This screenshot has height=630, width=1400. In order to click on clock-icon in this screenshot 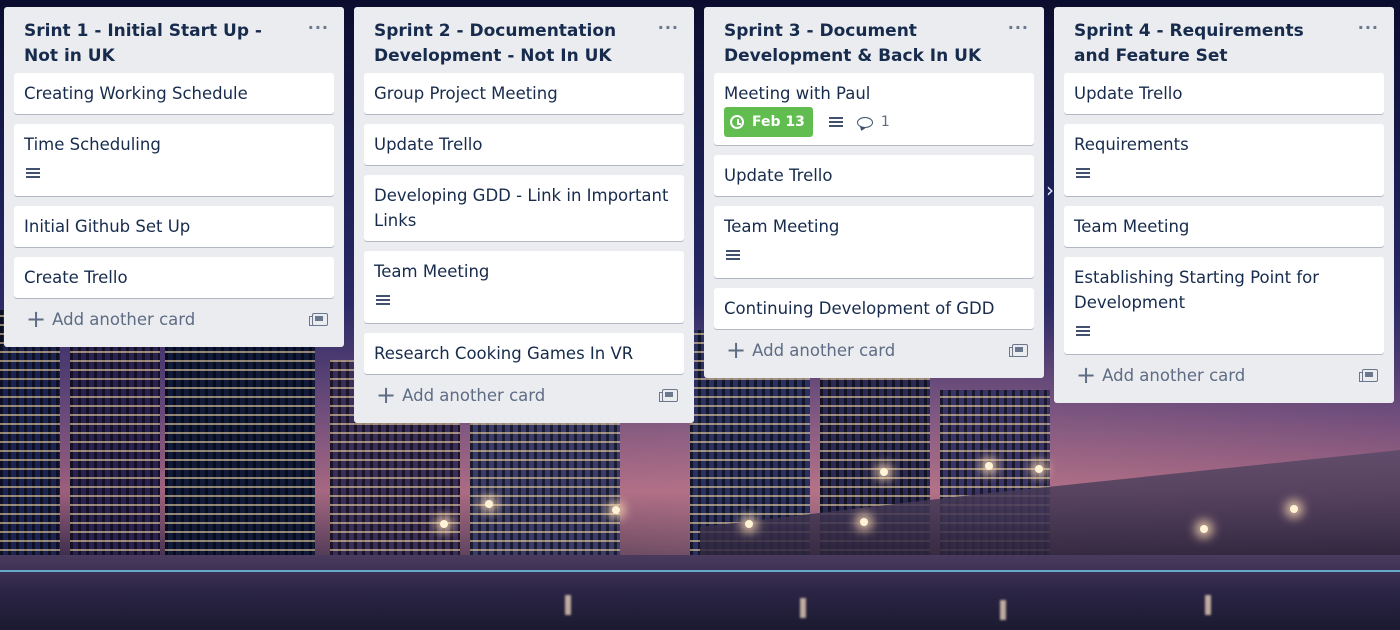, I will do `click(737, 122)`.